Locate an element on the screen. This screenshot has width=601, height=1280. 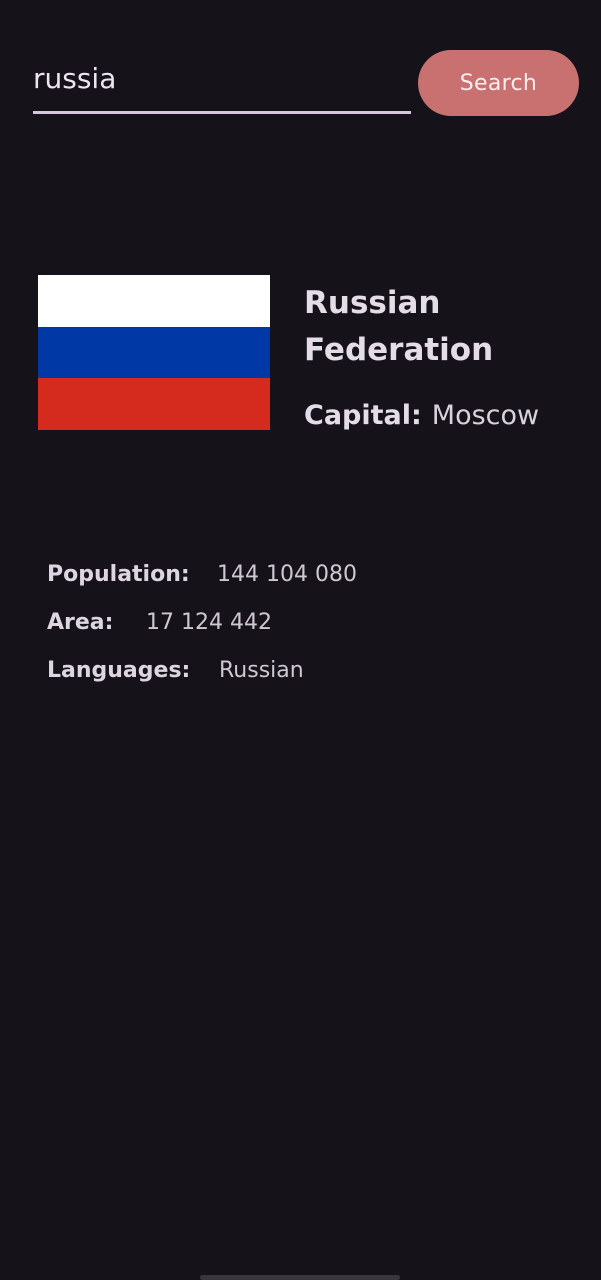
capital-label: Capital: is located at coordinates (363, 415).